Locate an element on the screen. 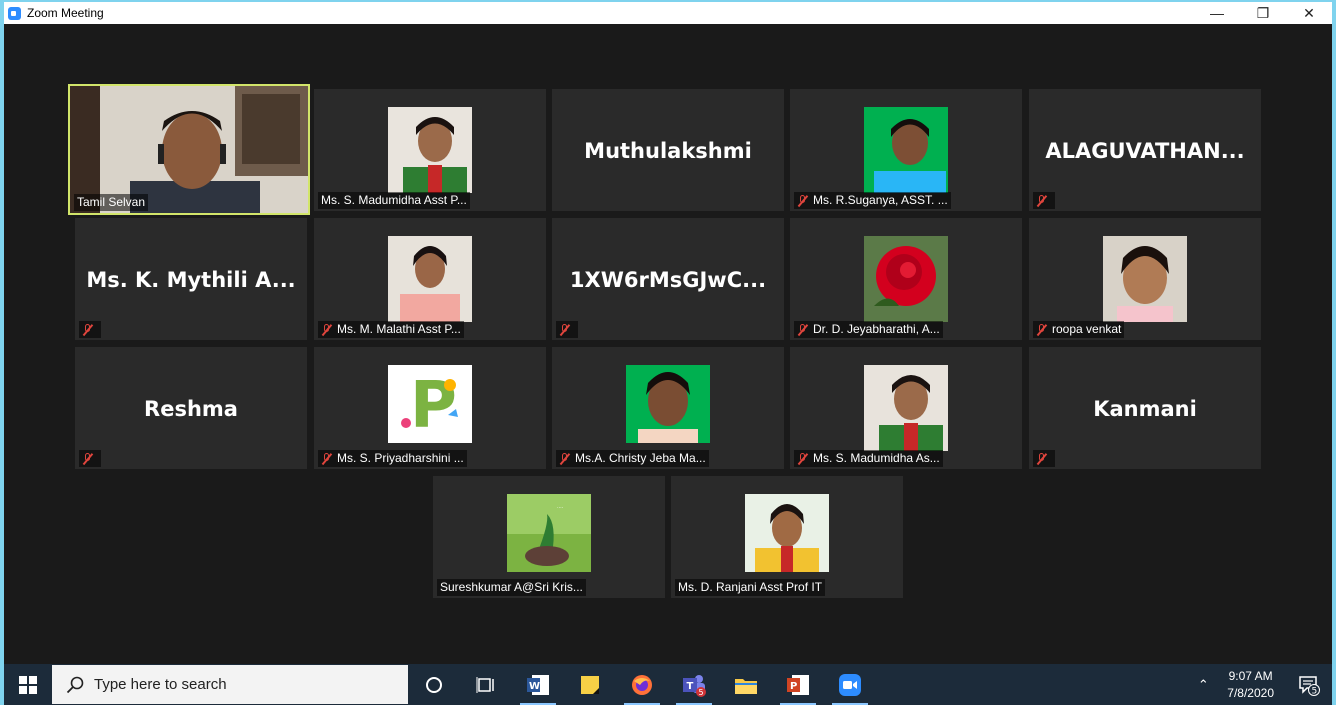 This screenshot has width=1336, height=705. task-view-icon is located at coordinates (485, 684).